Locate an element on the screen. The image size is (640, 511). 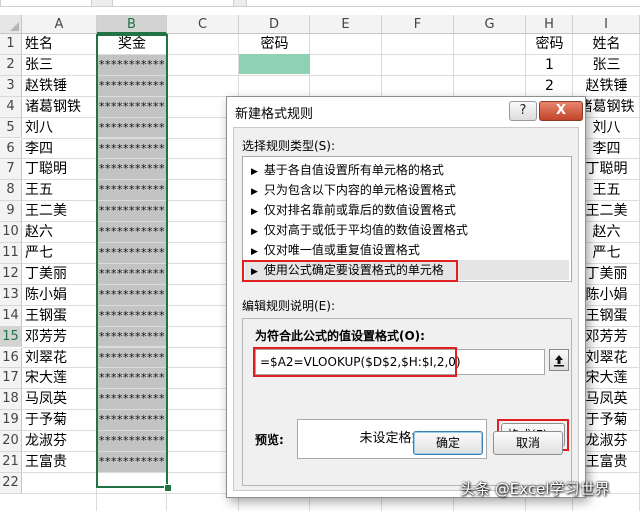
row-header-6: 6 is located at coordinates (11, 149).